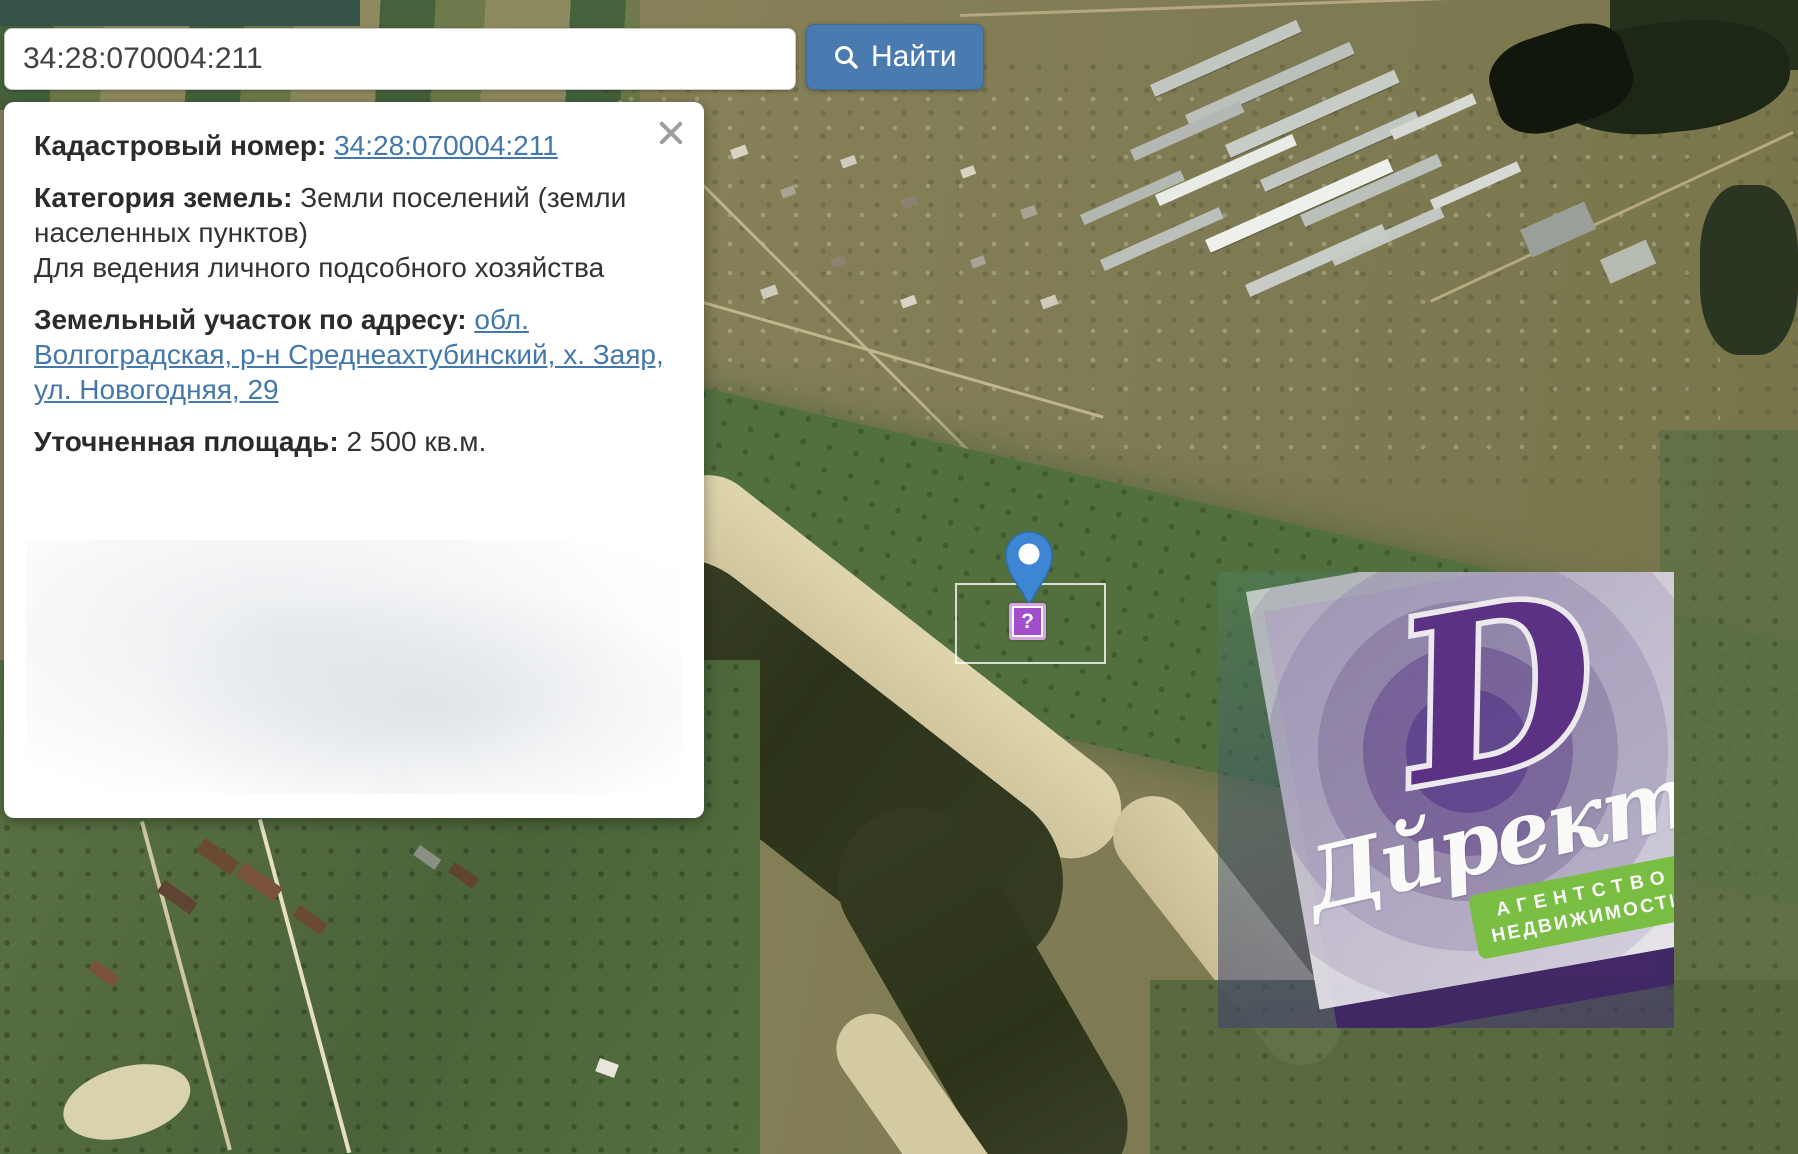 Image resolution: width=1798 pixels, height=1154 pixels. What do you see at coordinates (1029, 570) in the screenshot?
I see `location-pin-icon` at bounding box center [1029, 570].